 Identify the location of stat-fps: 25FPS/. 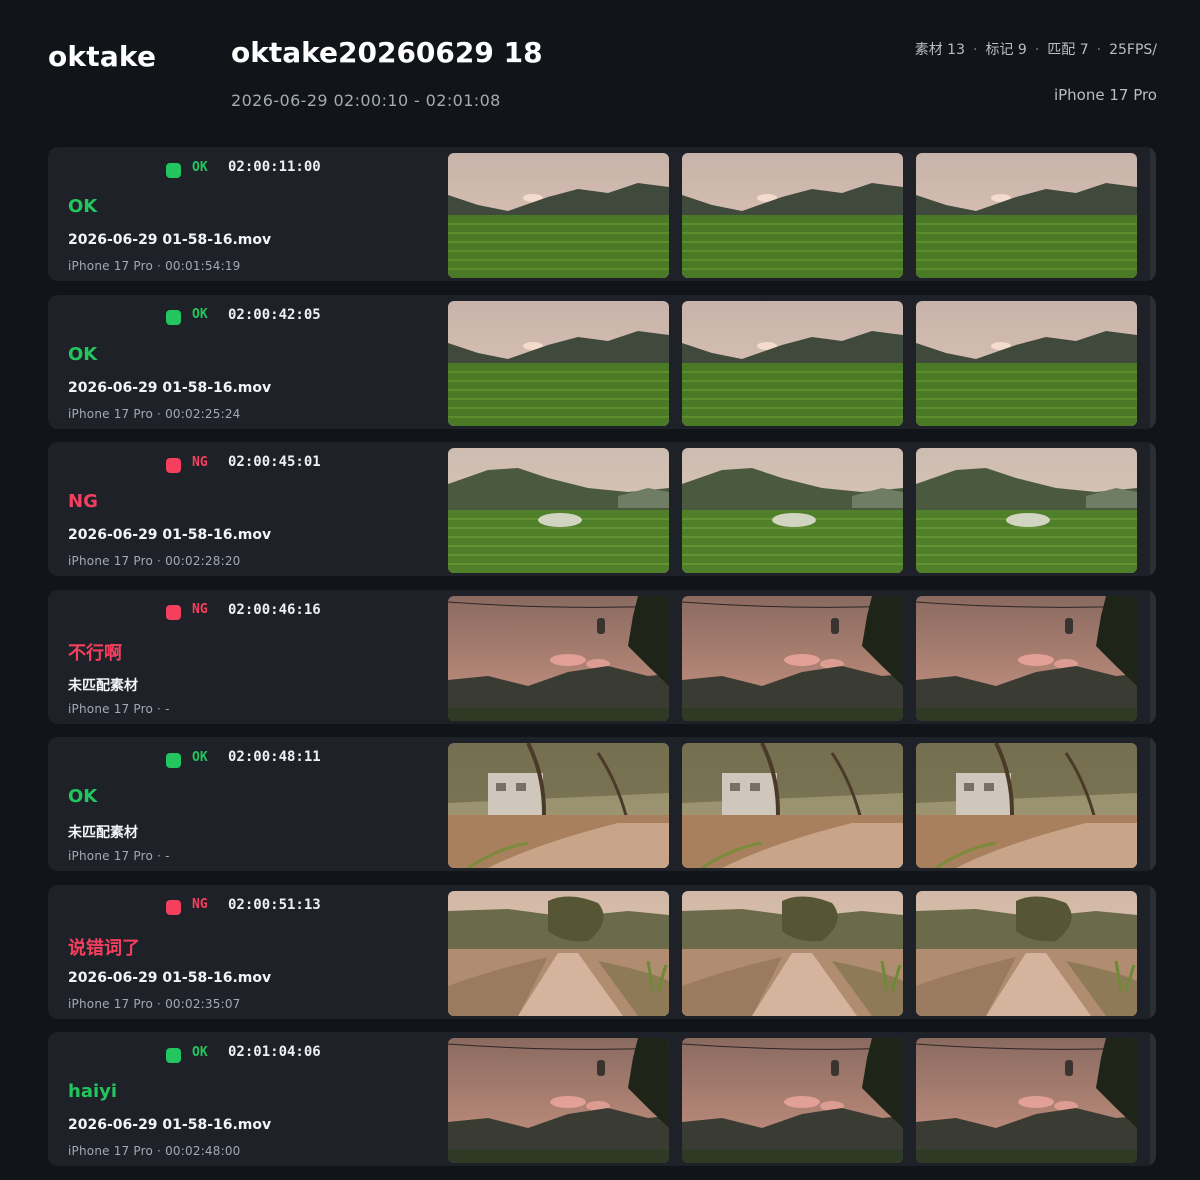
(1133, 50).